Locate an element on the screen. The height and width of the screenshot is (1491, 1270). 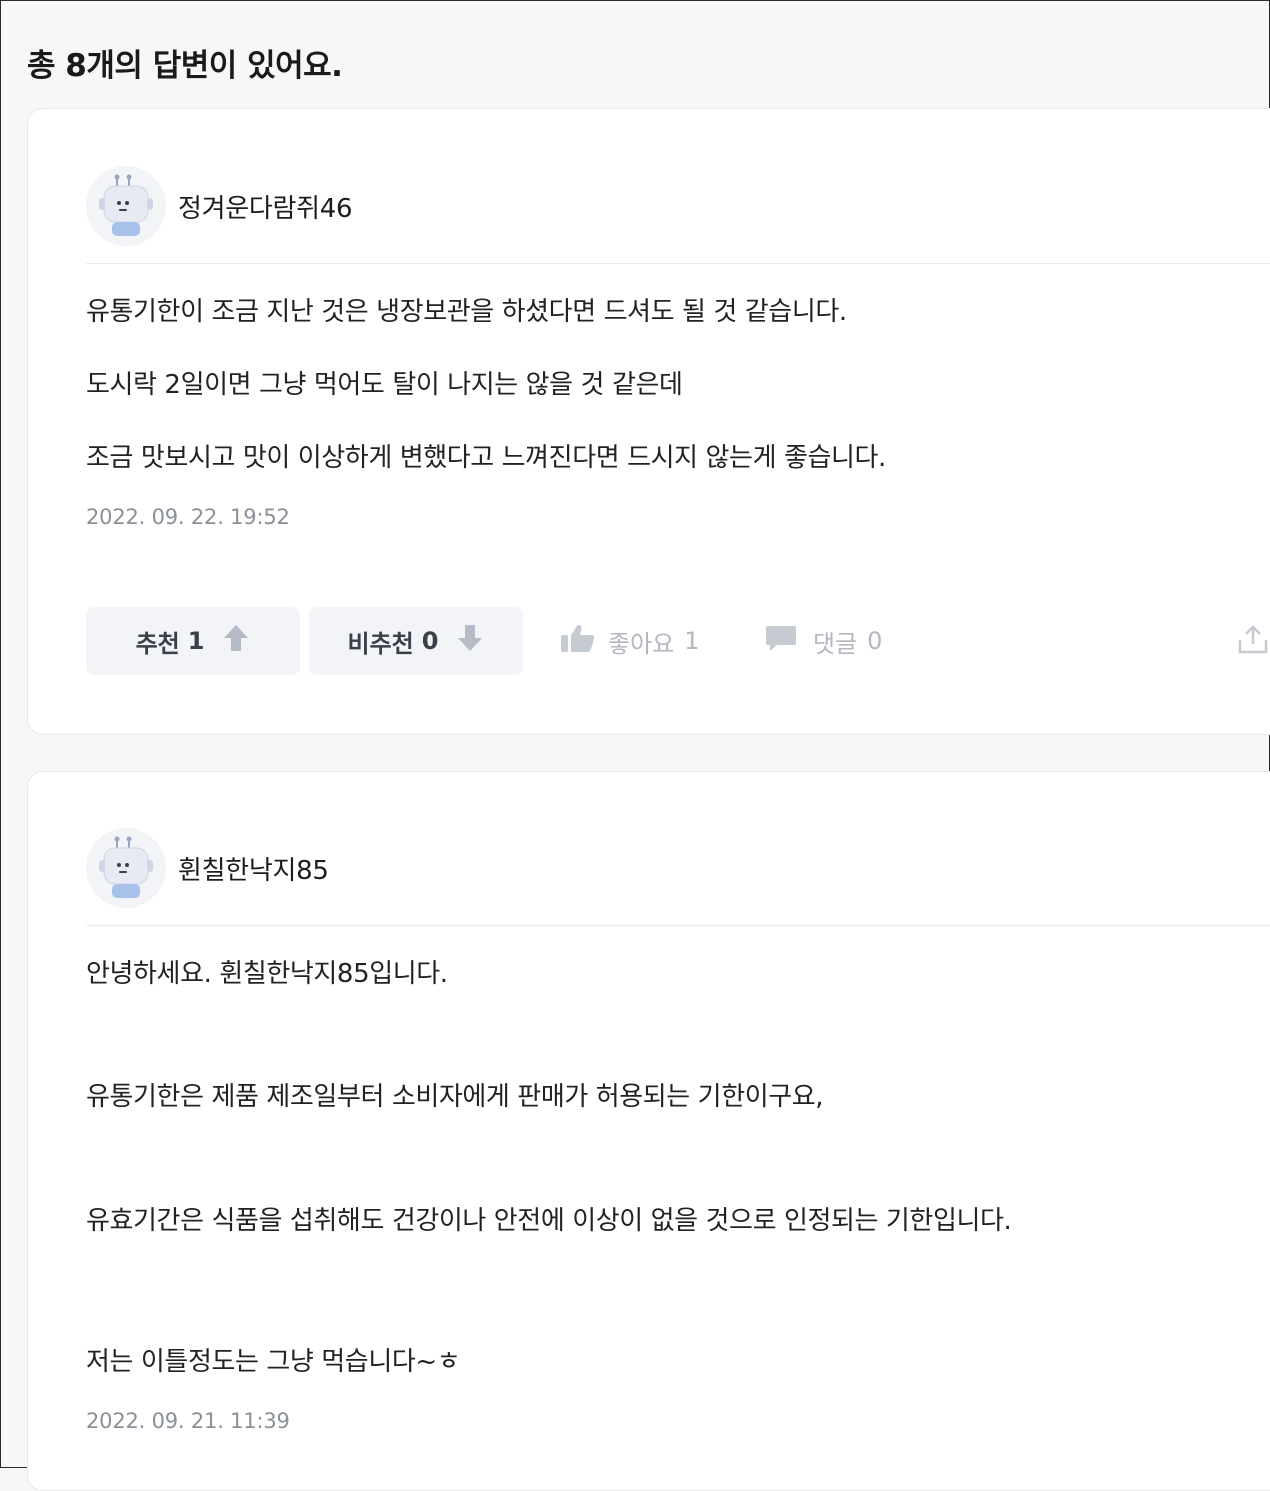
author-name: 정겨운다람쥐46 is located at coordinates (265, 206).